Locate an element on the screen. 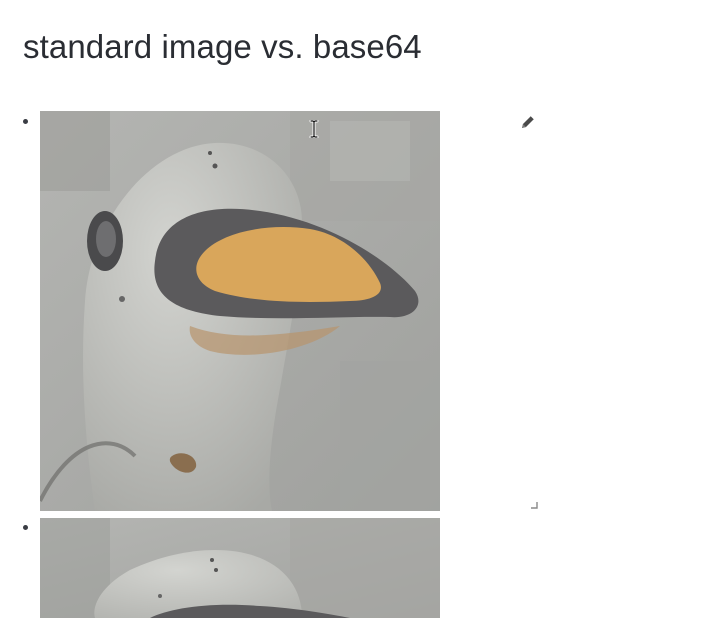 The height and width of the screenshot is (618, 717). swan-photo is located at coordinates (240, 568).